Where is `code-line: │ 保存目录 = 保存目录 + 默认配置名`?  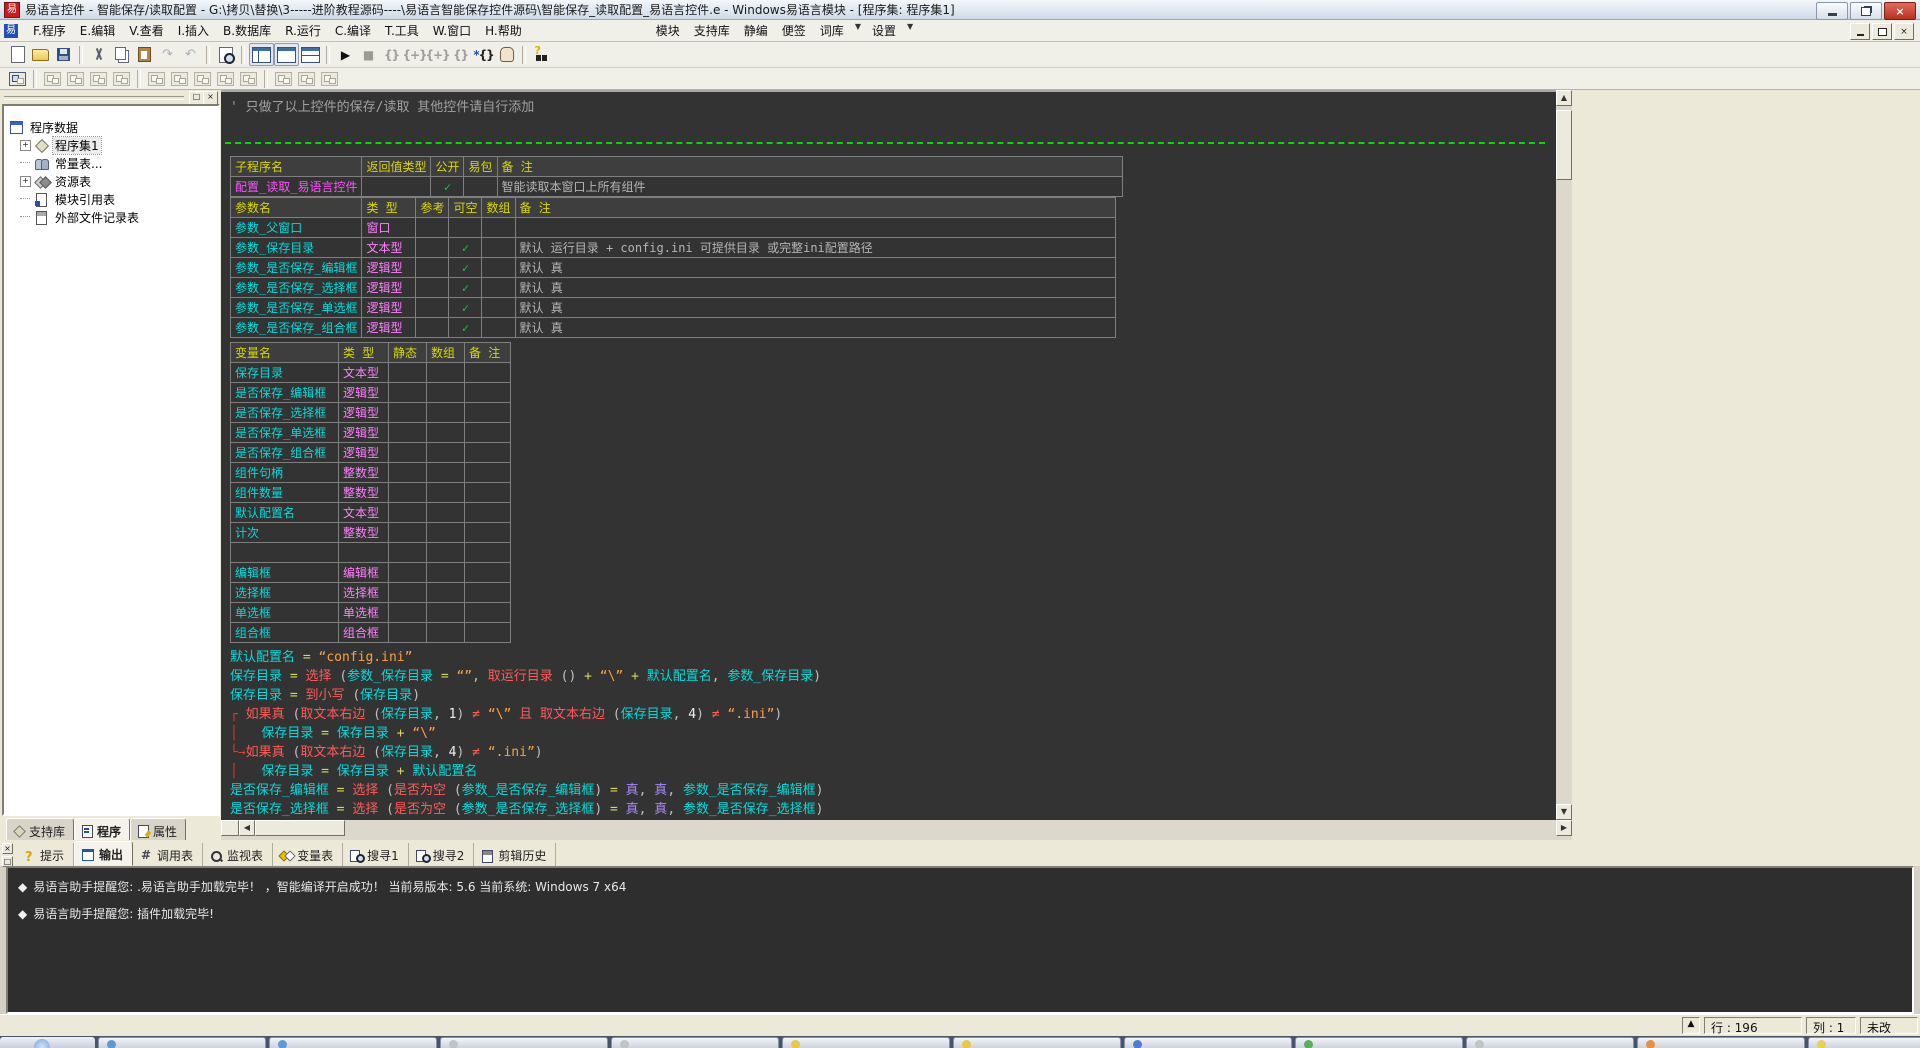 code-line: │ 保存目录 = 保存目录 + 默认配置名 is located at coordinates (526, 771).